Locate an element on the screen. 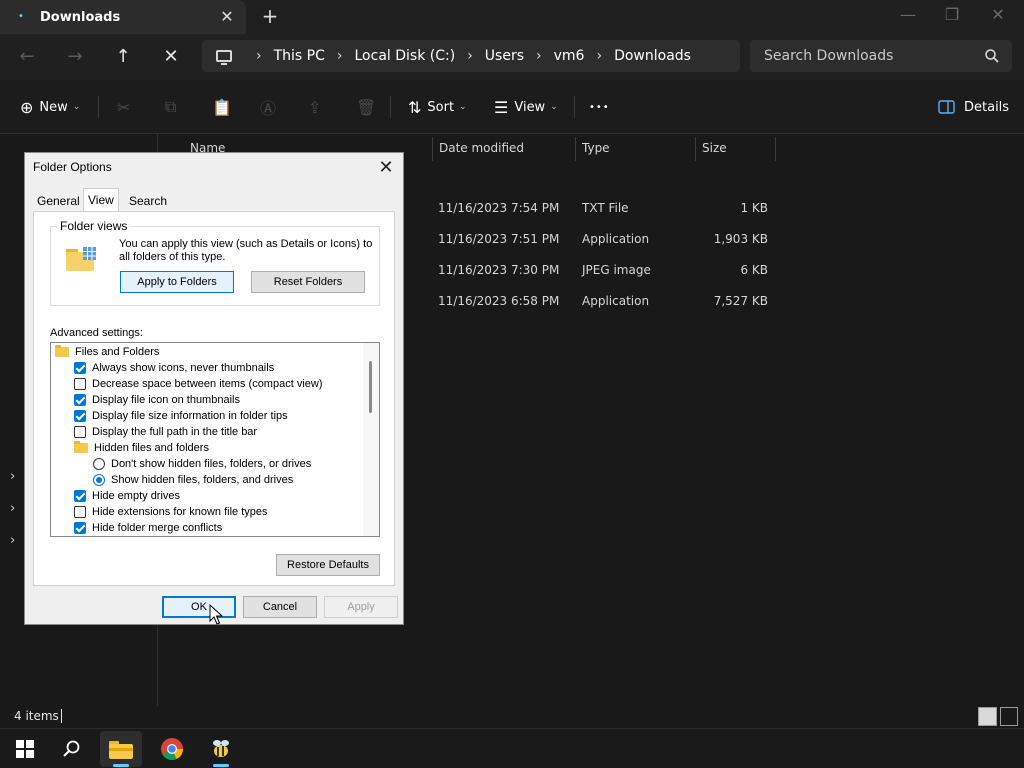  status-bar: 4 items is located at coordinates (512, 717).